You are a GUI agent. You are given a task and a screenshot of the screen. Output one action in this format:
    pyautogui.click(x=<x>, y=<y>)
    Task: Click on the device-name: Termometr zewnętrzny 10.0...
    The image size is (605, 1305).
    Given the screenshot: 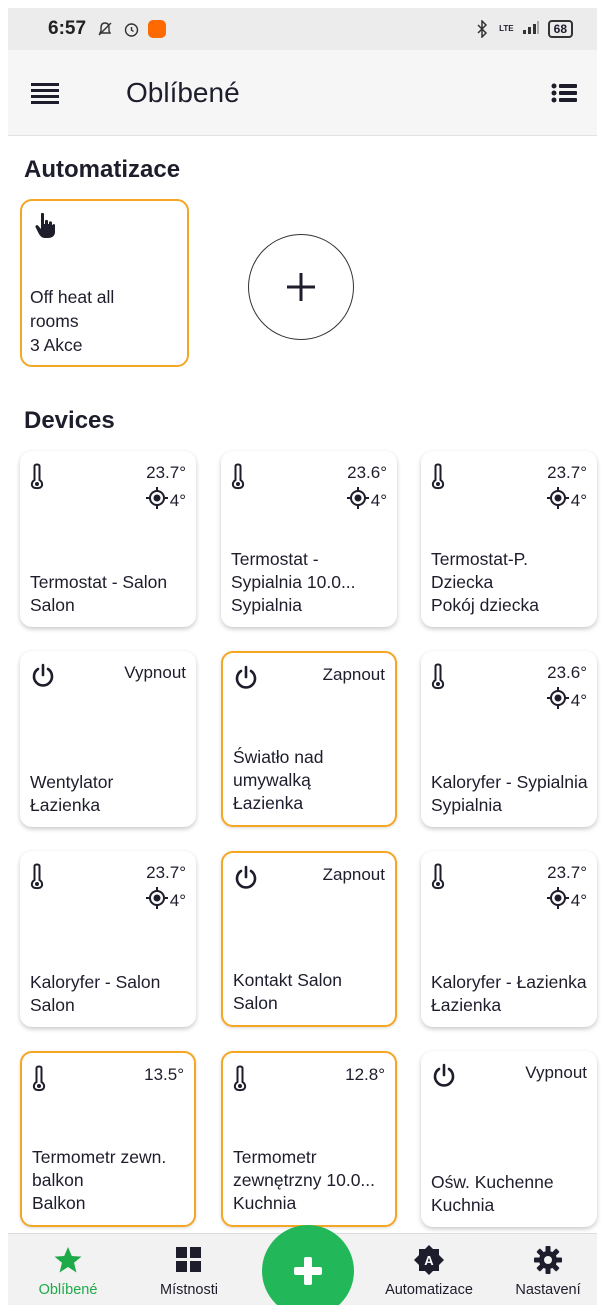 What is the action you would take?
    pyautogui.click(x=304, y=1168)
    